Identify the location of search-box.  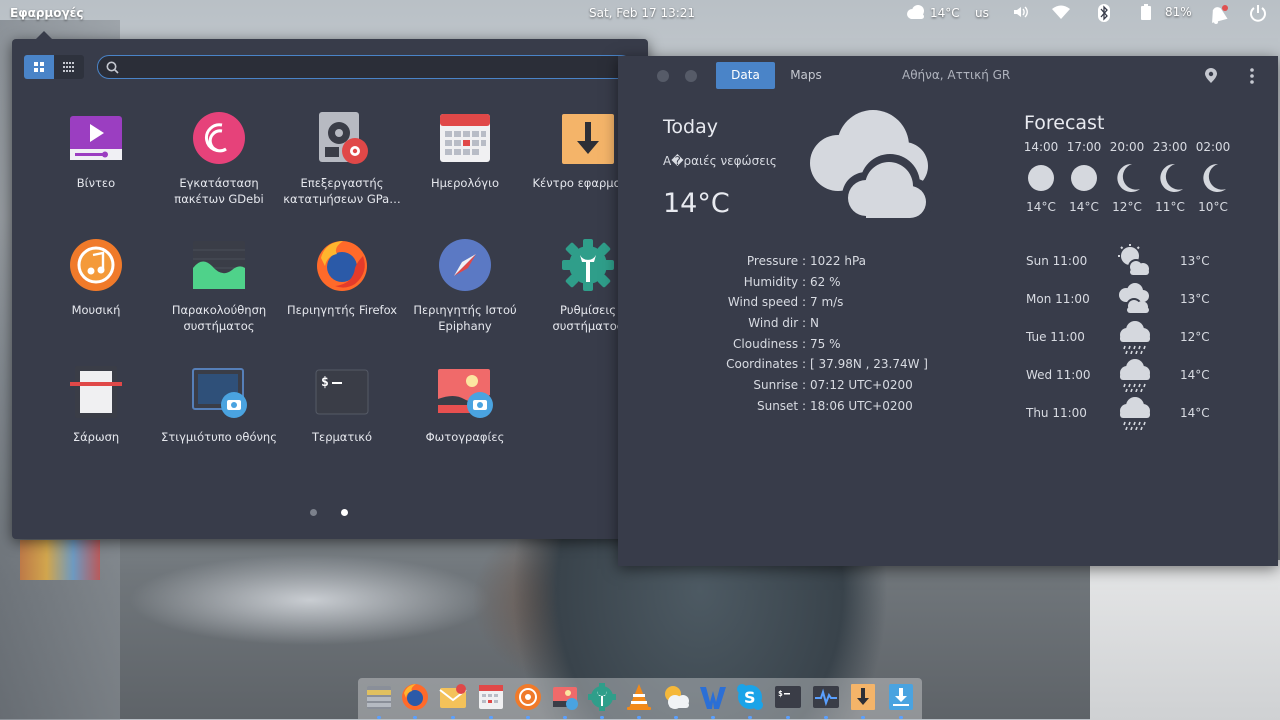
(365, 67).